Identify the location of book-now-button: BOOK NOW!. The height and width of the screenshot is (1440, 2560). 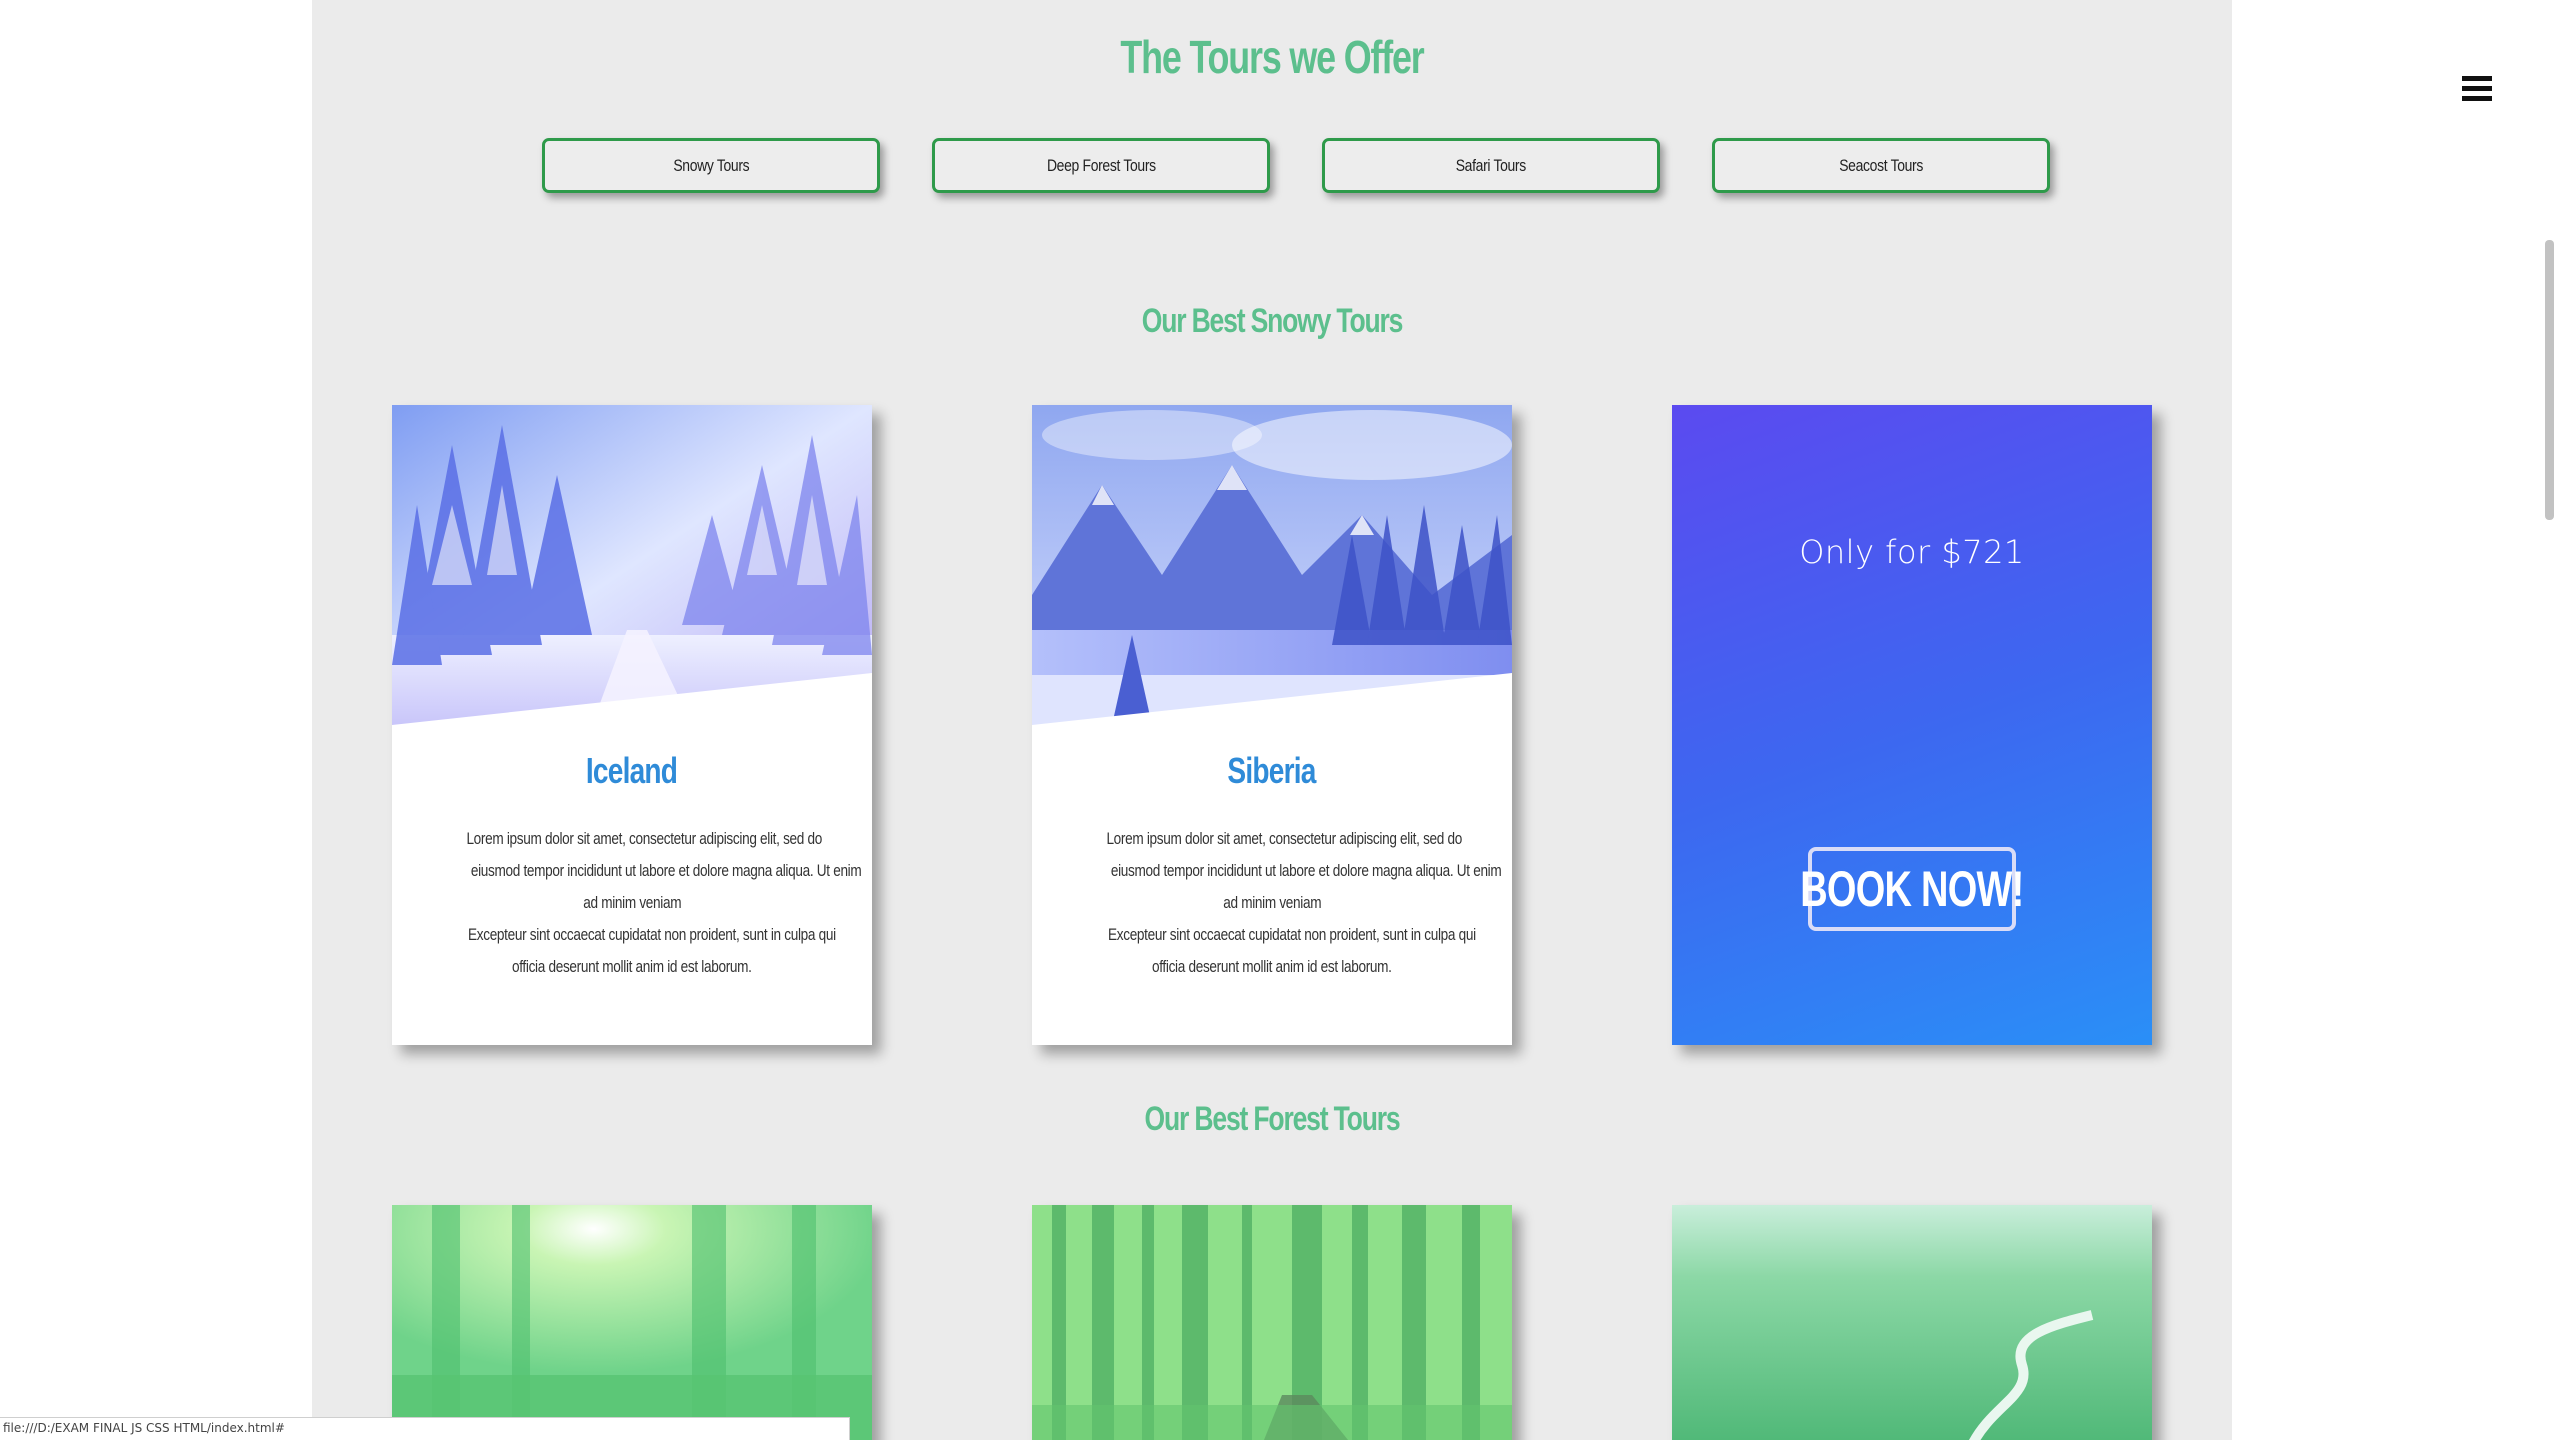
(1912, 889).